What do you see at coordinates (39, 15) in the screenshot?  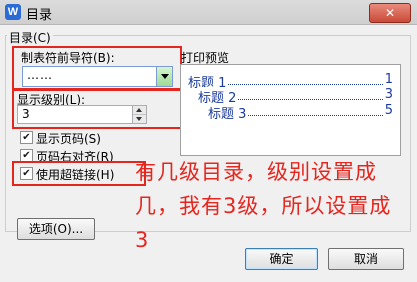 I see `window-title: 目录` at bounding box center [39, 15].